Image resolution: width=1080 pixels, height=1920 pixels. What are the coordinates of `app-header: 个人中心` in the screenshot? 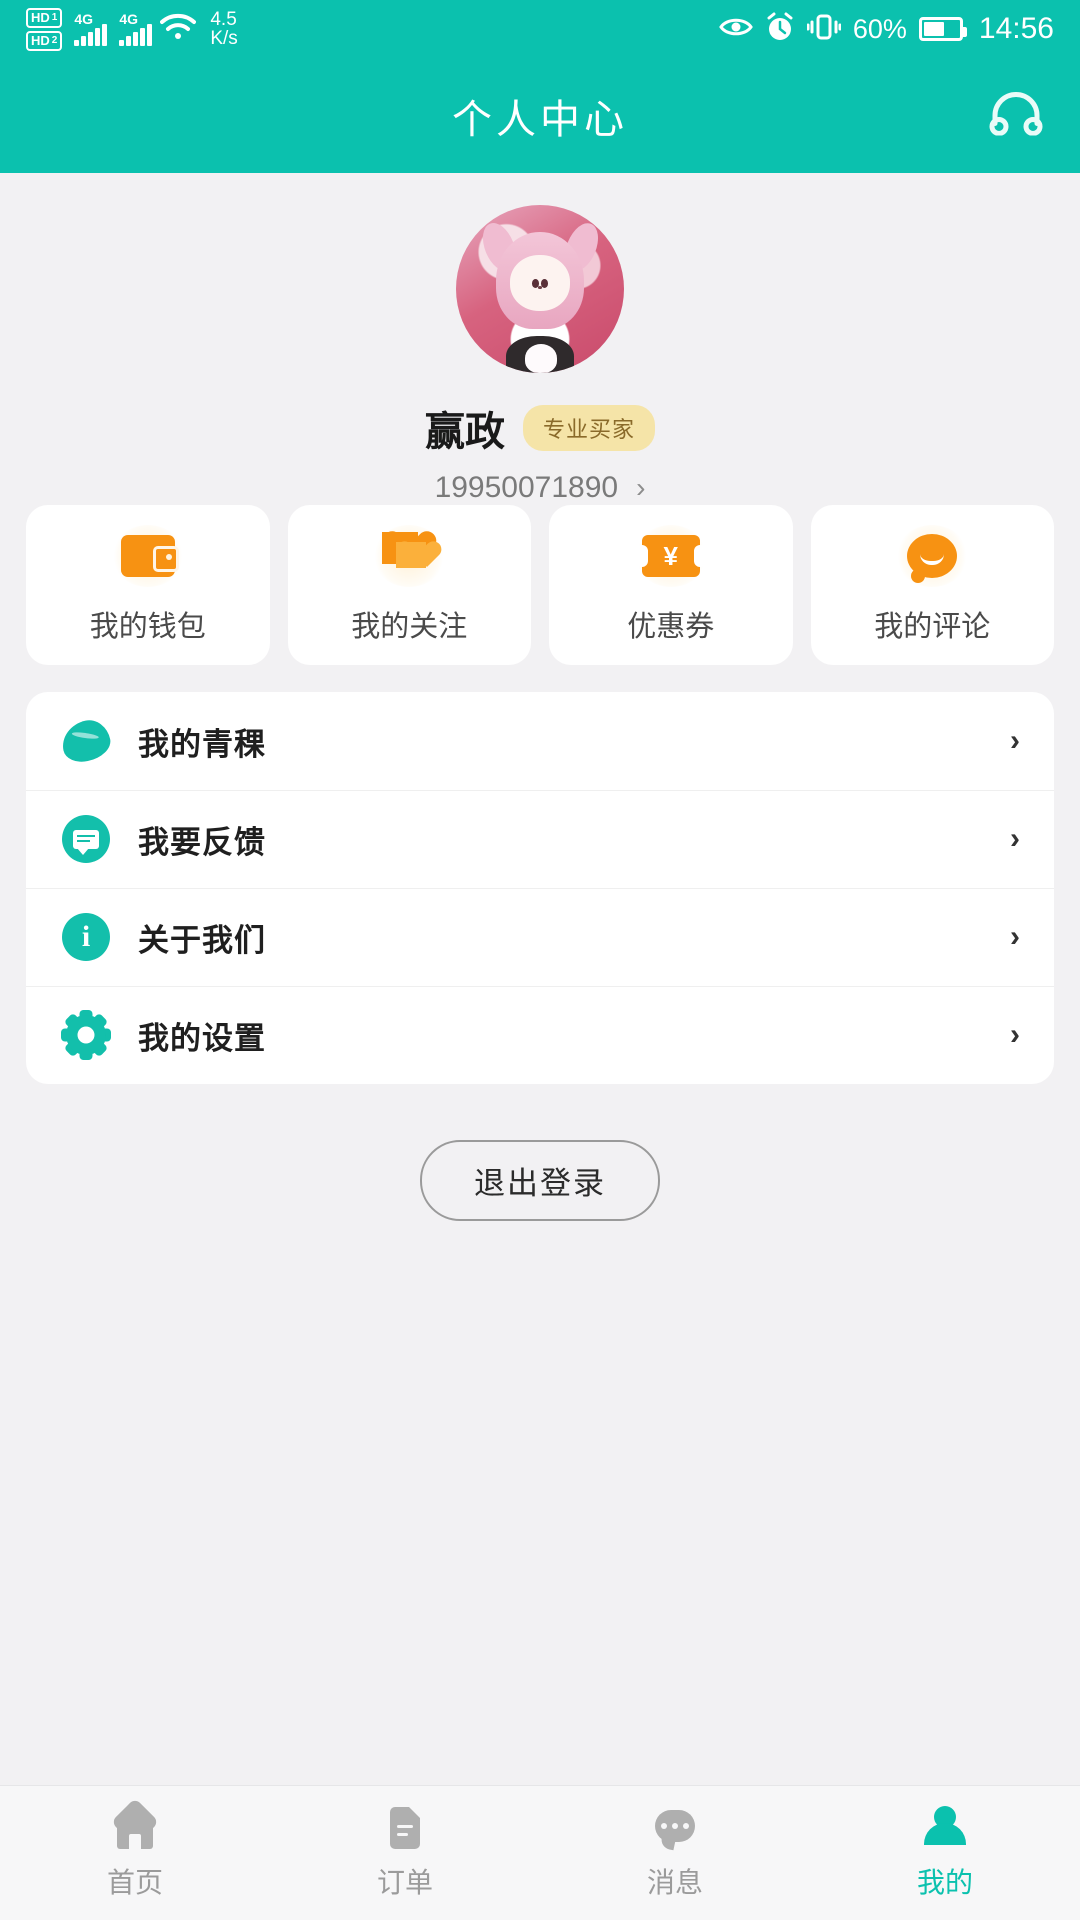 It's located at (540, 115).